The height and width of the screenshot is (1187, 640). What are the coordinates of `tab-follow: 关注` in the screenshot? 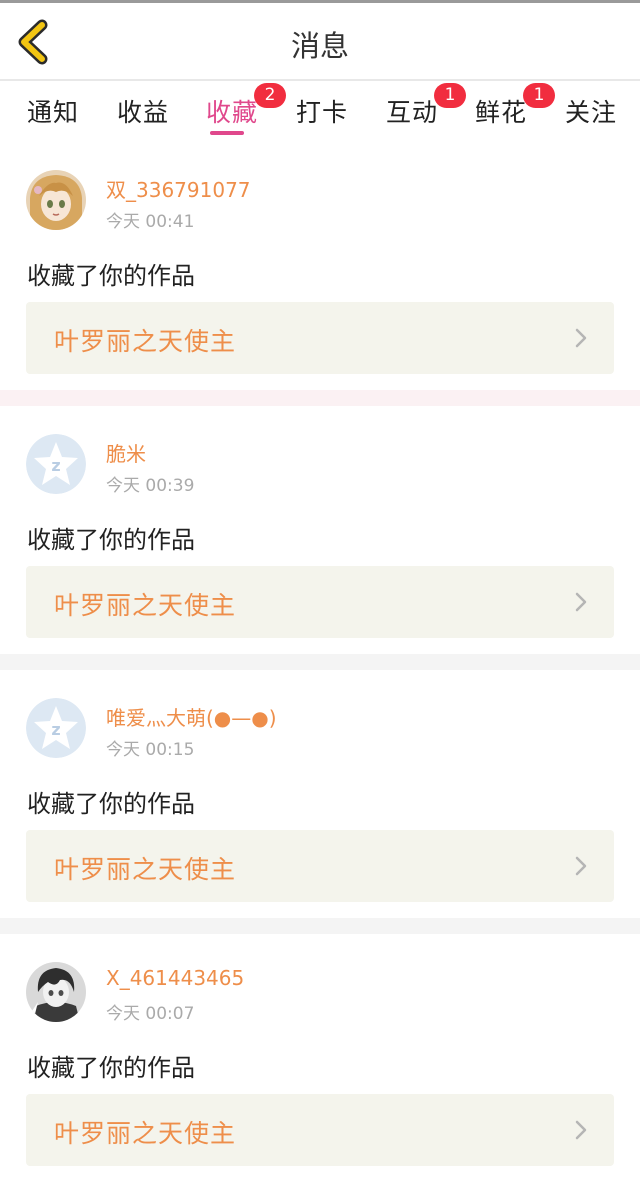 It's located at (591, 115).